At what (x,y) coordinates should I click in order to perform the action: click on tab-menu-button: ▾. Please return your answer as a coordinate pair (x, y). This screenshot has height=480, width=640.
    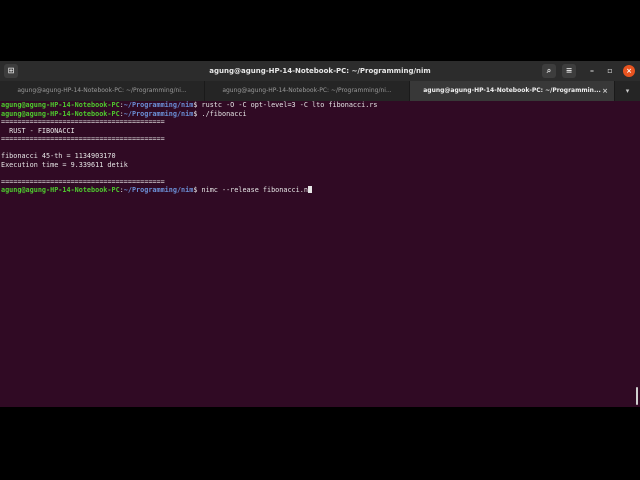
    Looking at the image, I should click on (627, 91).